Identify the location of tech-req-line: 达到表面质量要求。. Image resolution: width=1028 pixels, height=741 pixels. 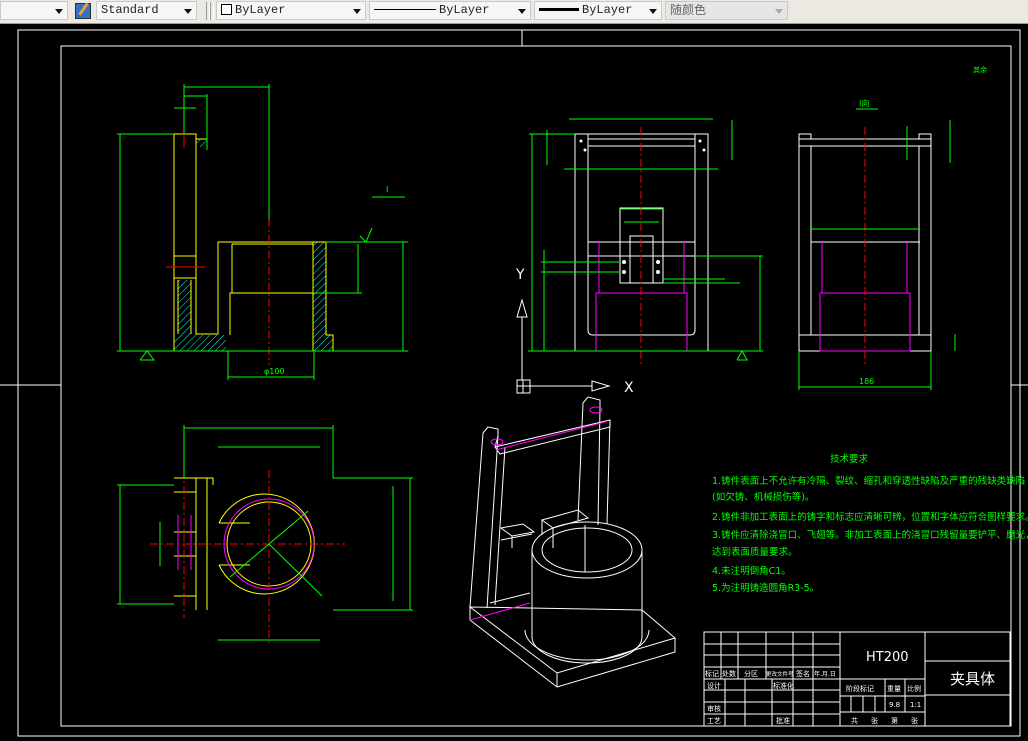
(755, 552).